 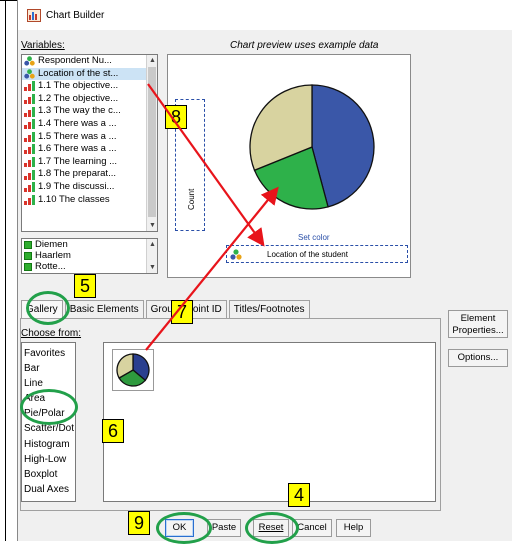 What do you see at coordinates (74, 199) in the screenshot?
I see `variable-label: 1.10 The classes` at bounding box center [74, 199].